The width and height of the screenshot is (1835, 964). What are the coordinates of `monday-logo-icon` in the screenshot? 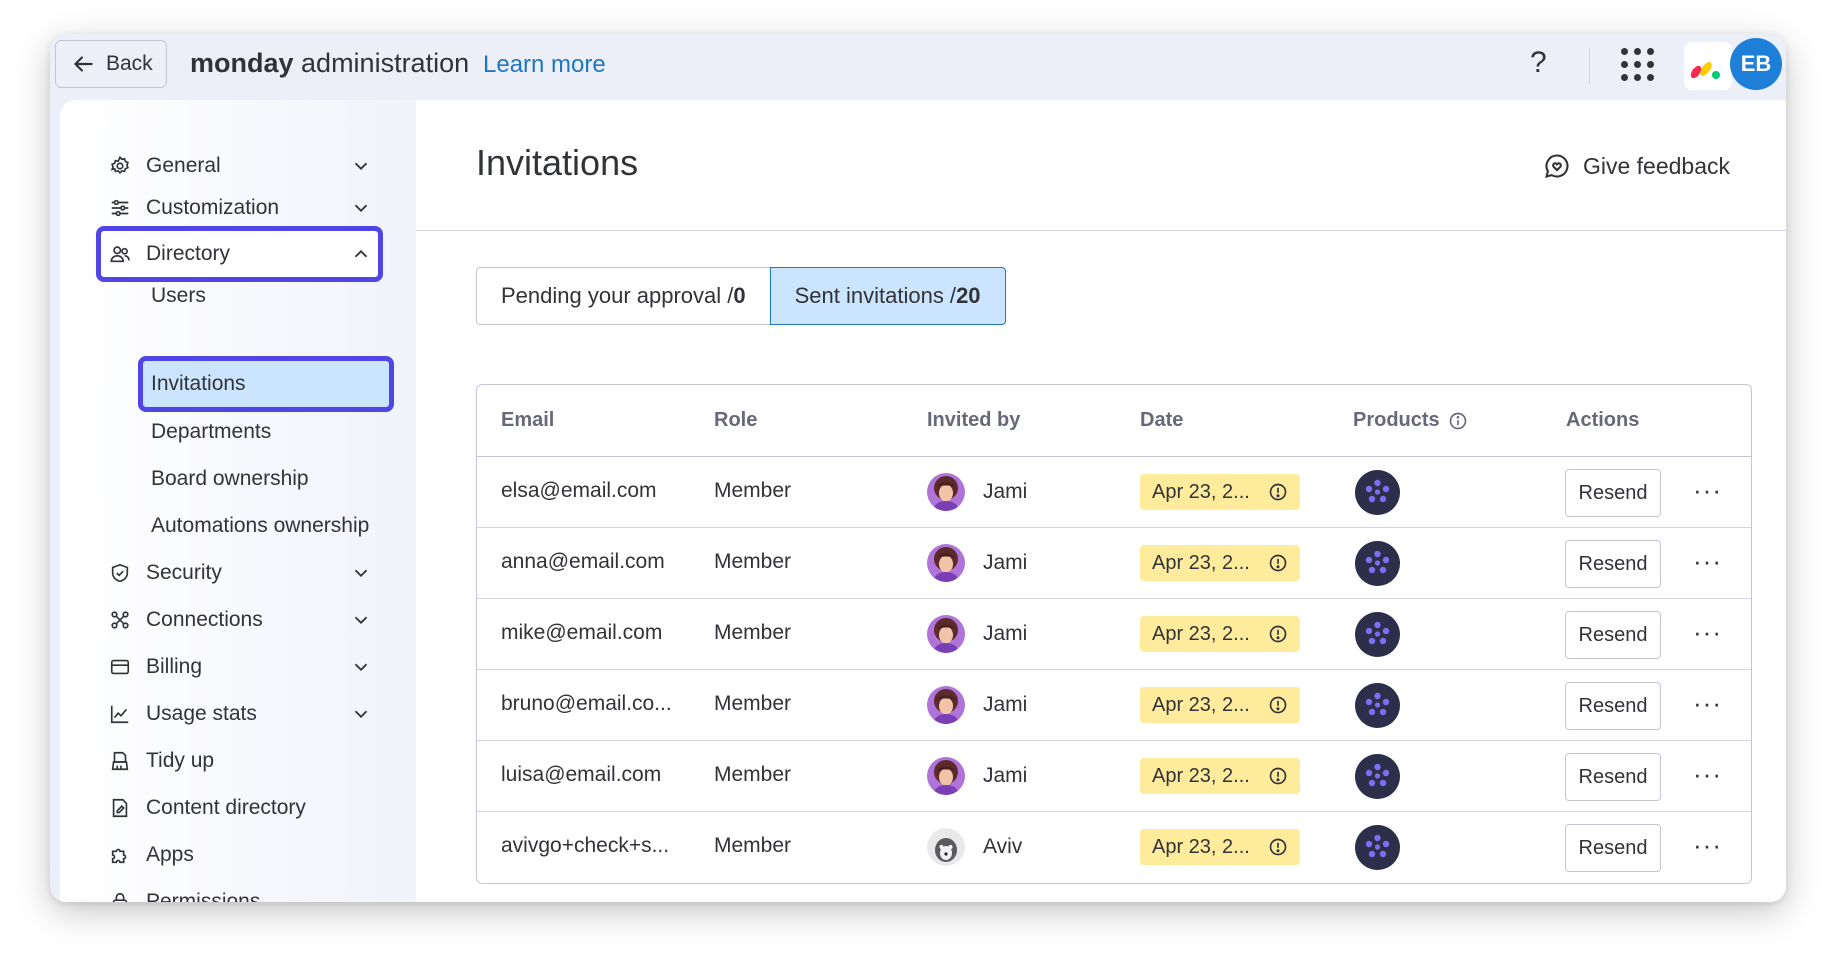 It's located at (1708, 66).